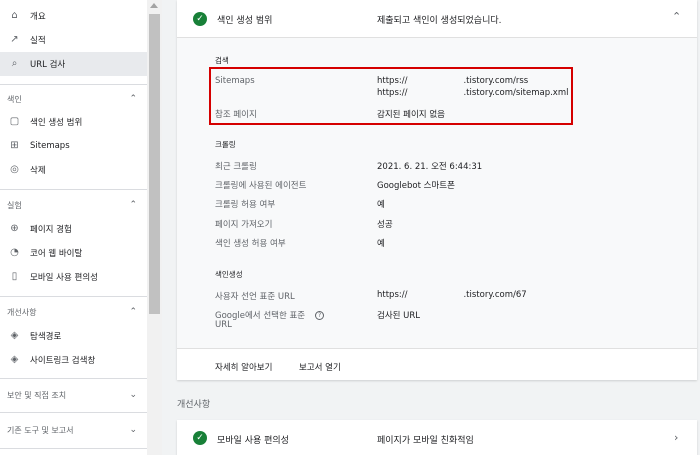 The width and height of the screenshot is (700, 455). Describe the element at coordinates (437, 364) in the screenshot. I see `coverage-card-footer: 자세히 알아보기 보고서 열기` at that location.